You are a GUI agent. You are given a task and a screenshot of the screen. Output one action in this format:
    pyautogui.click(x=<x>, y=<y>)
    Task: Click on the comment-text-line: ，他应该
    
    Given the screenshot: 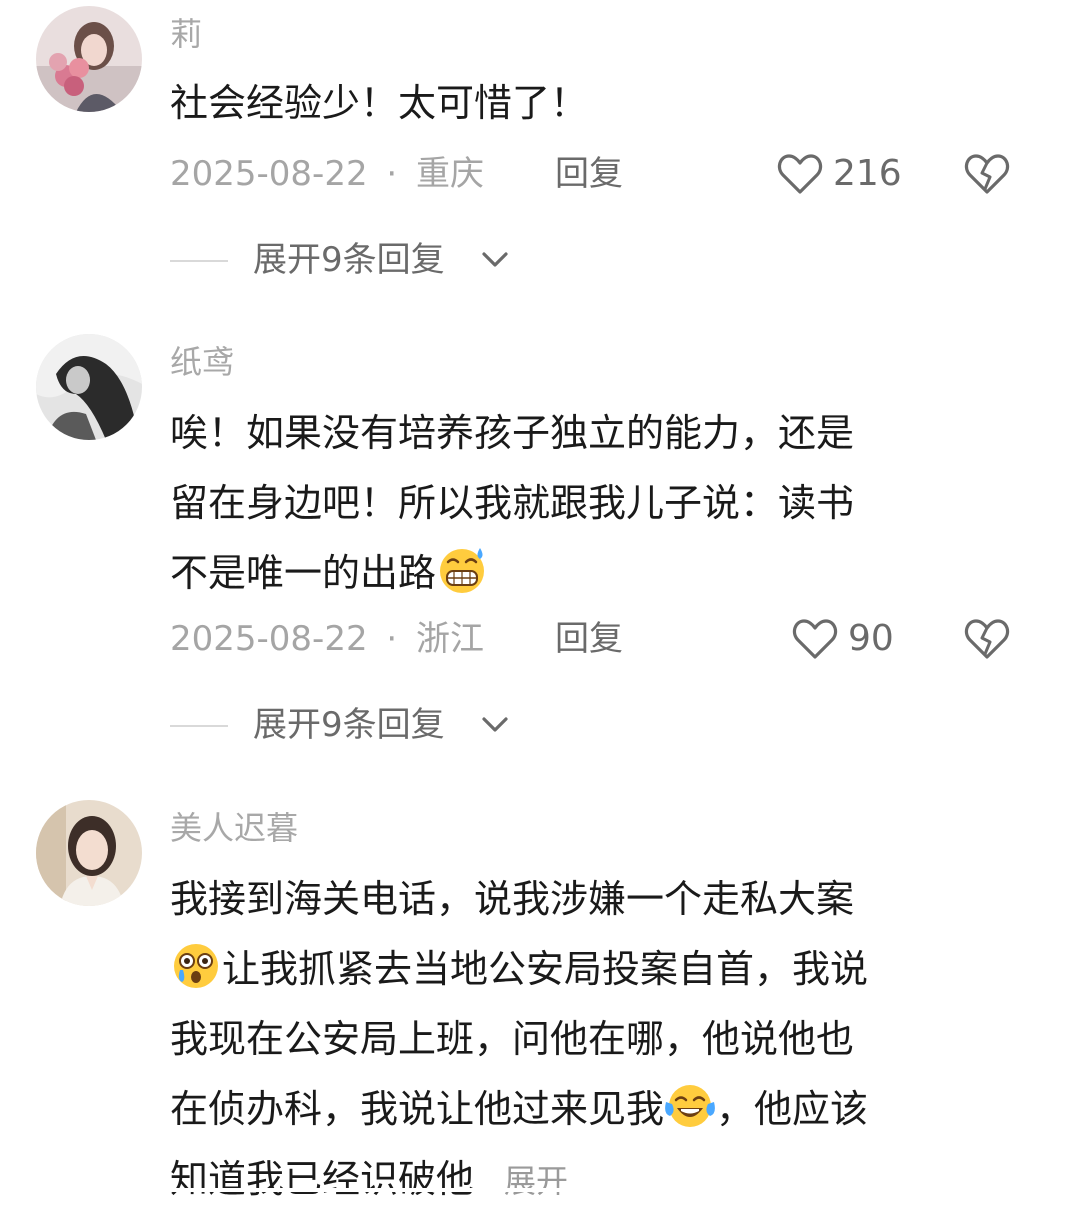 What is the action you would take?
    pyautogui.click(x=792, y=1109)
    